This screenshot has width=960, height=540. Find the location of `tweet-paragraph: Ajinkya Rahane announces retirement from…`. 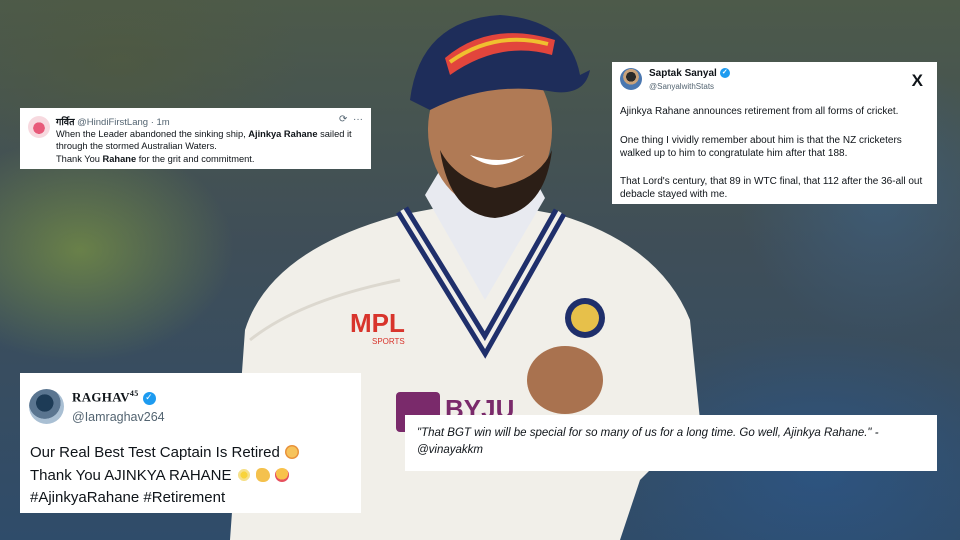

tweet-paragraph: Ajinkya Rahane announces retirement from… is located at coordinates (759, 111).